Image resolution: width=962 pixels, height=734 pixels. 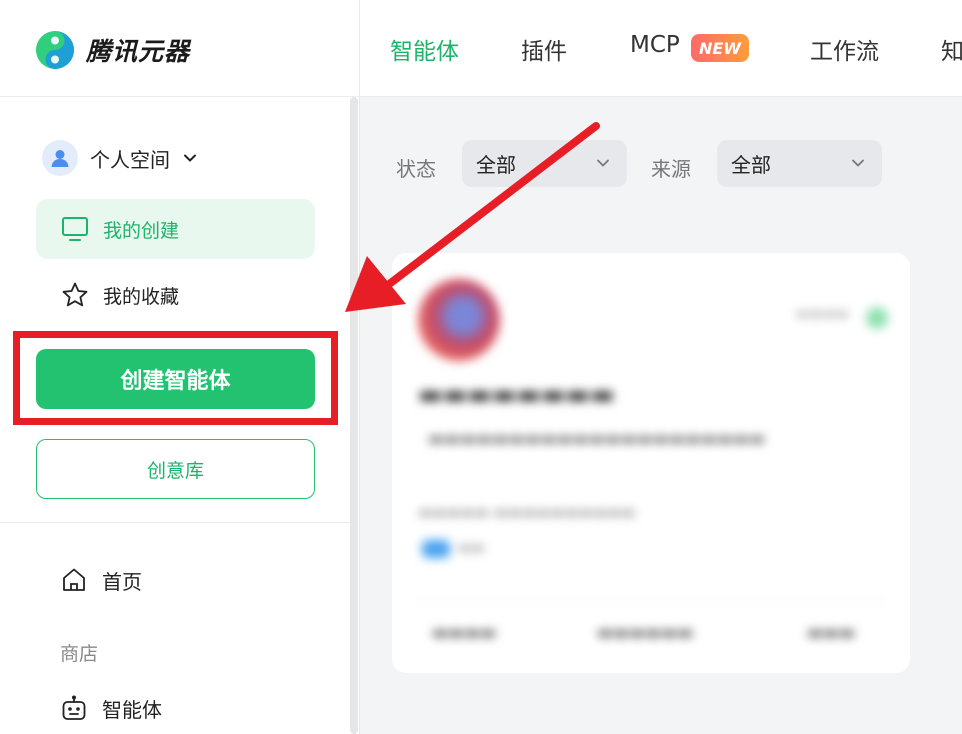 I want to click on space-label: 个人空间, so click(x=130, y=159).